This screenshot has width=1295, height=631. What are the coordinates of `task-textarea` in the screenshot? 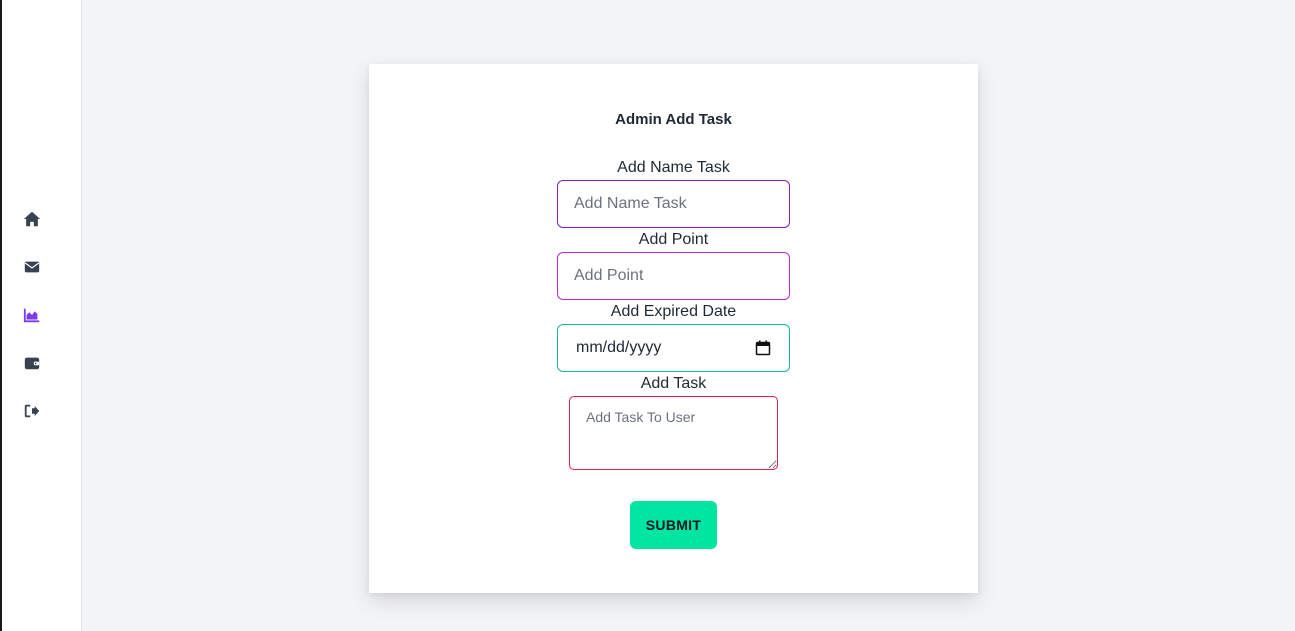 It's located at (673, 433).